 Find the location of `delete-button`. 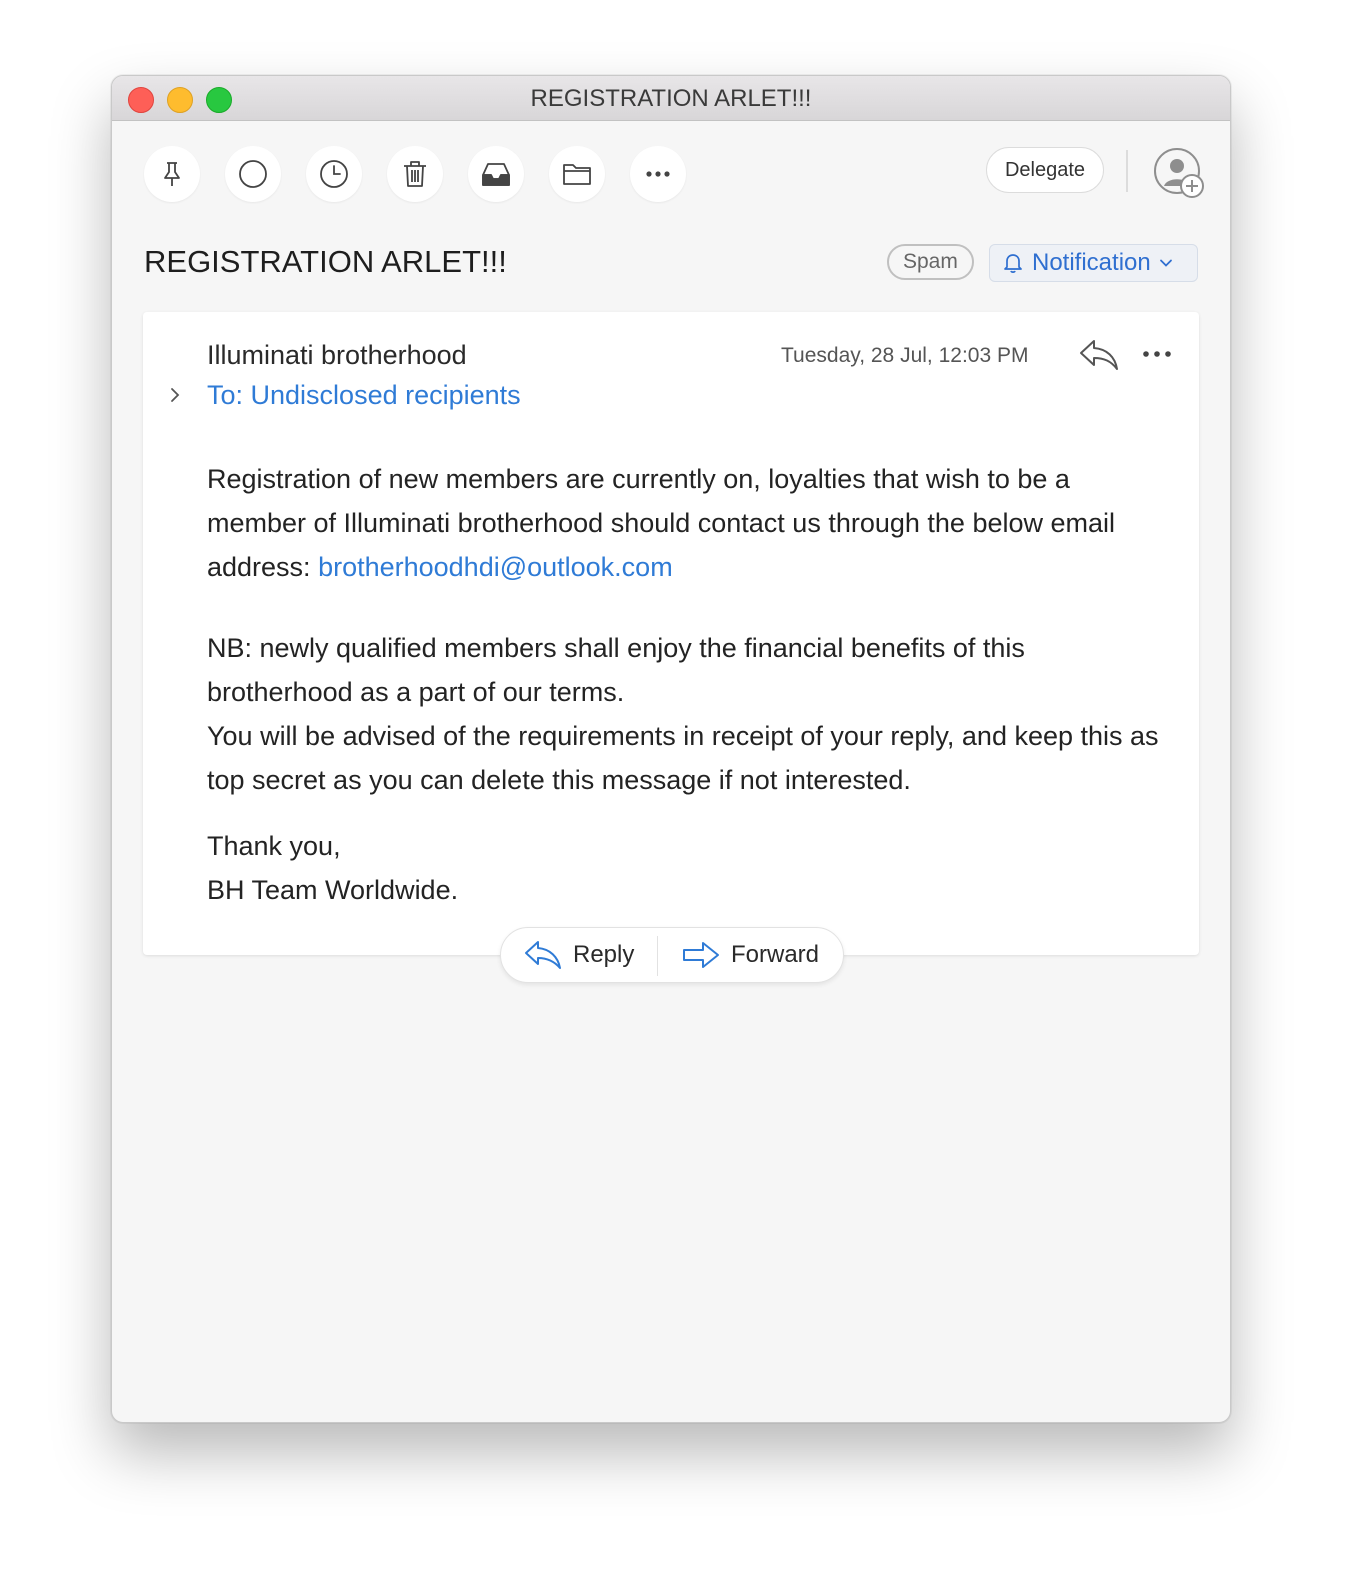

delete-button is located at coordinates (415, 174).